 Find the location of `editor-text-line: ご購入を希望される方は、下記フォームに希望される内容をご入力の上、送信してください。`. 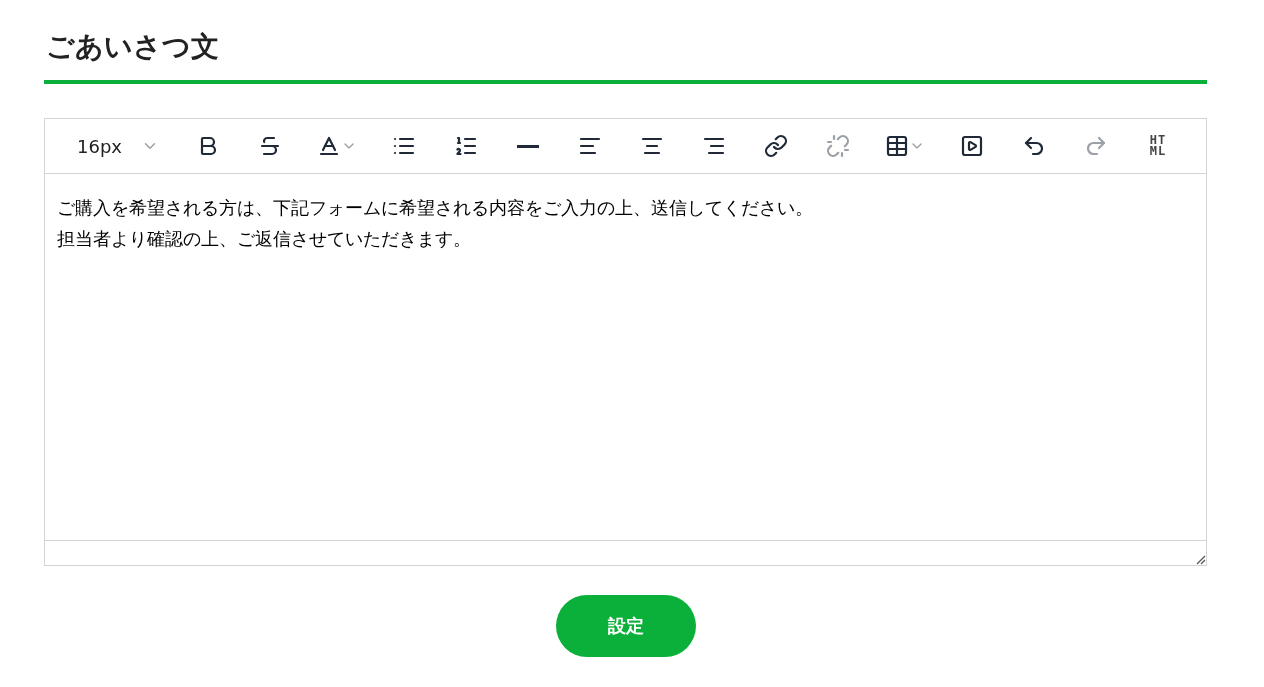

editor-text-line: ご購入を希望される方は、下記フォームに希望される内容をご入力の上、送信してください。 is located at coordinates (435, 208).